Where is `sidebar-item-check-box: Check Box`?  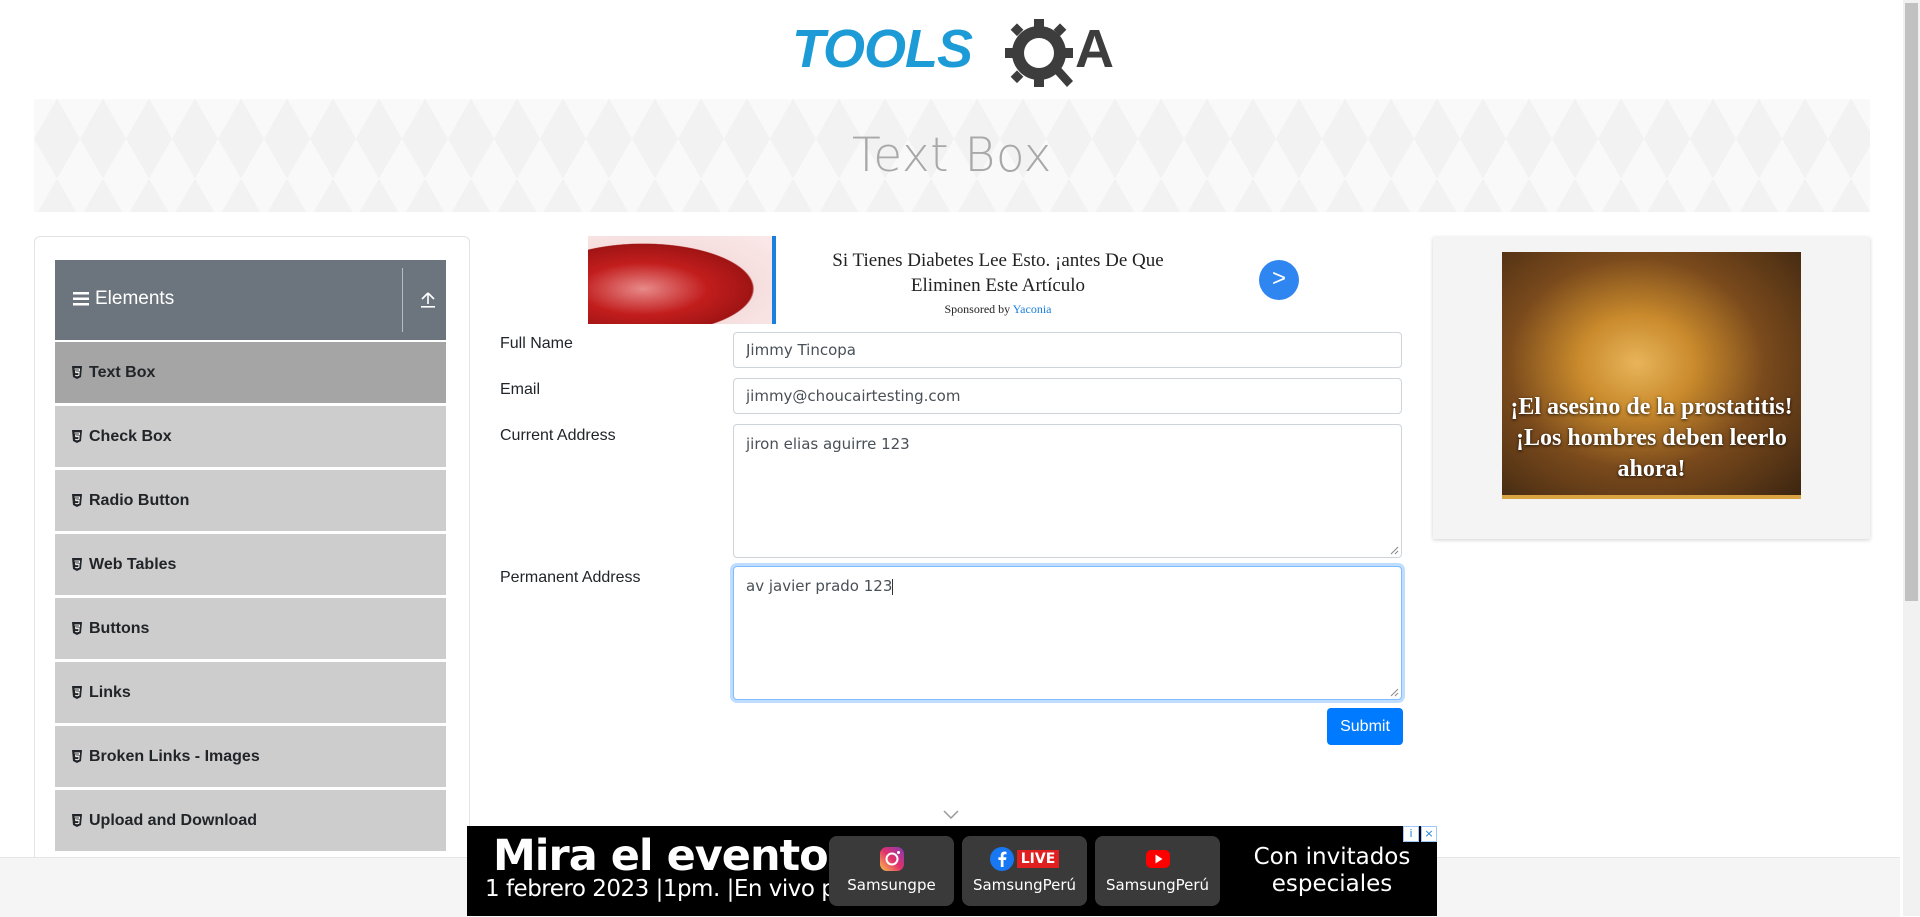
sidebar-item-check-box: Check Box is located at coordinates (250, 438).